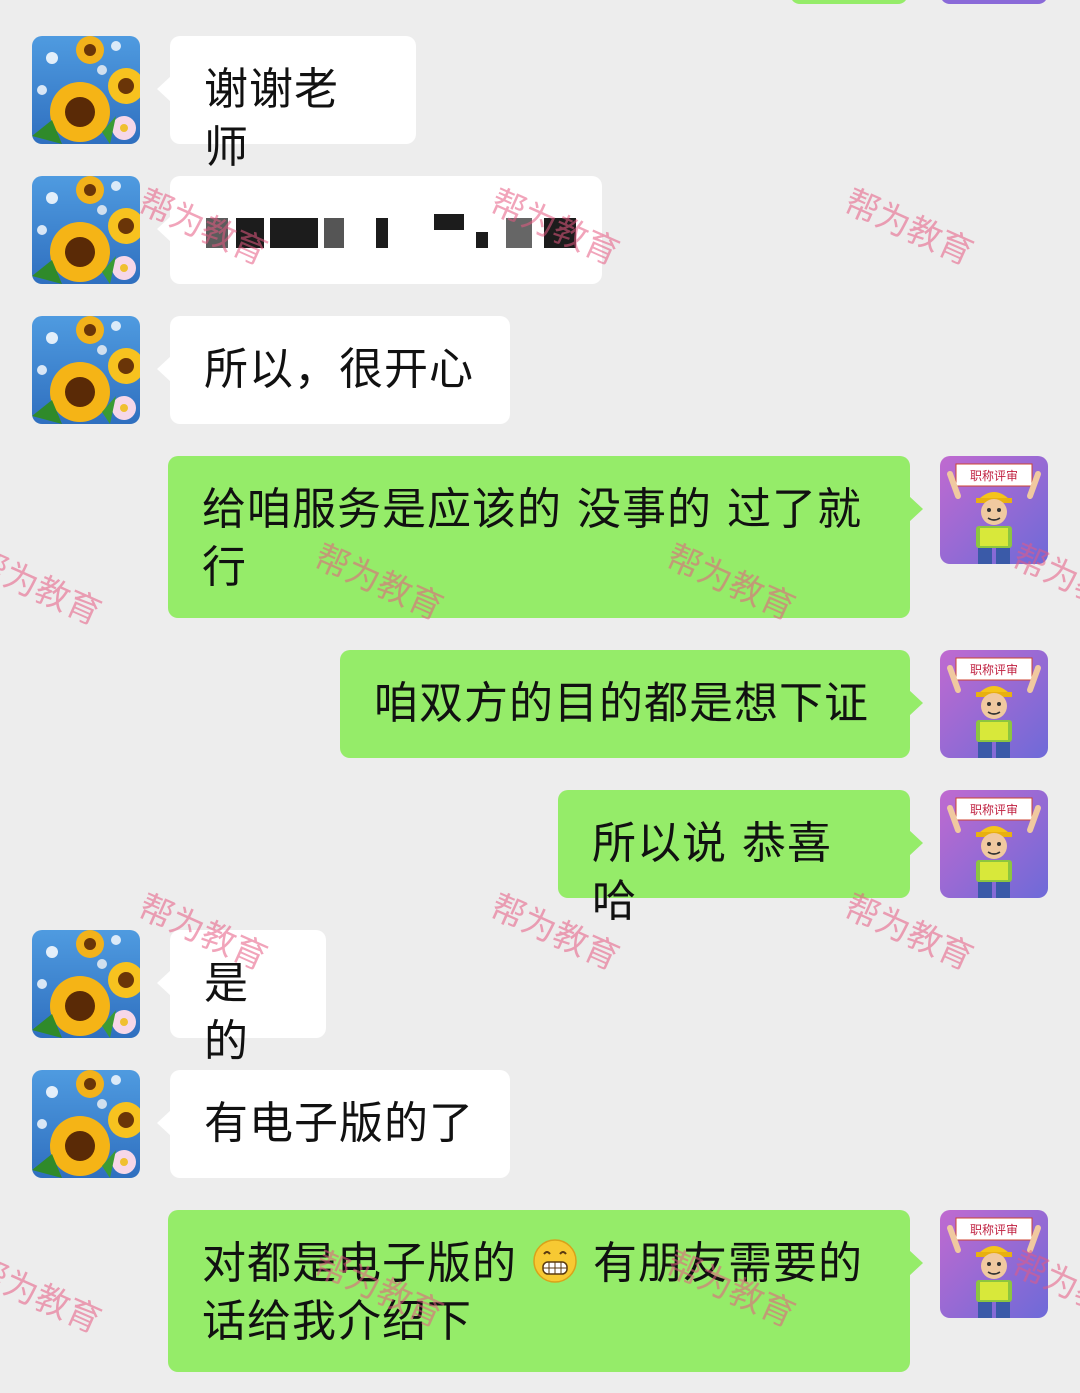  I want to click on message-bubble: 咱双方的目的都是想下证, so click(631, 704).